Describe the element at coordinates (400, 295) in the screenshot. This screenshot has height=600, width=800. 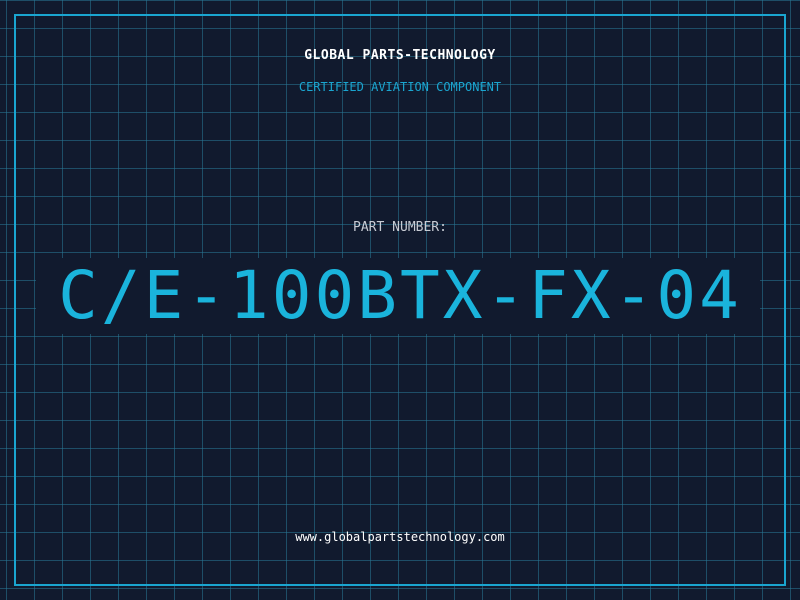
I see `part-number-value: C/E-100BTX-FX-04` at that location.